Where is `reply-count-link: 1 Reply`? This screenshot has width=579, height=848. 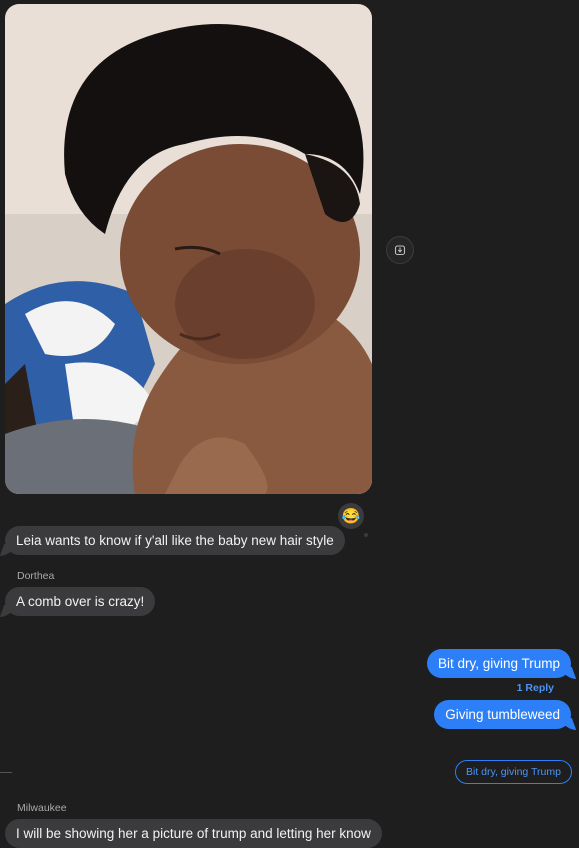 reply-count-link: 1 Reply is located at coordinates (535, 688).